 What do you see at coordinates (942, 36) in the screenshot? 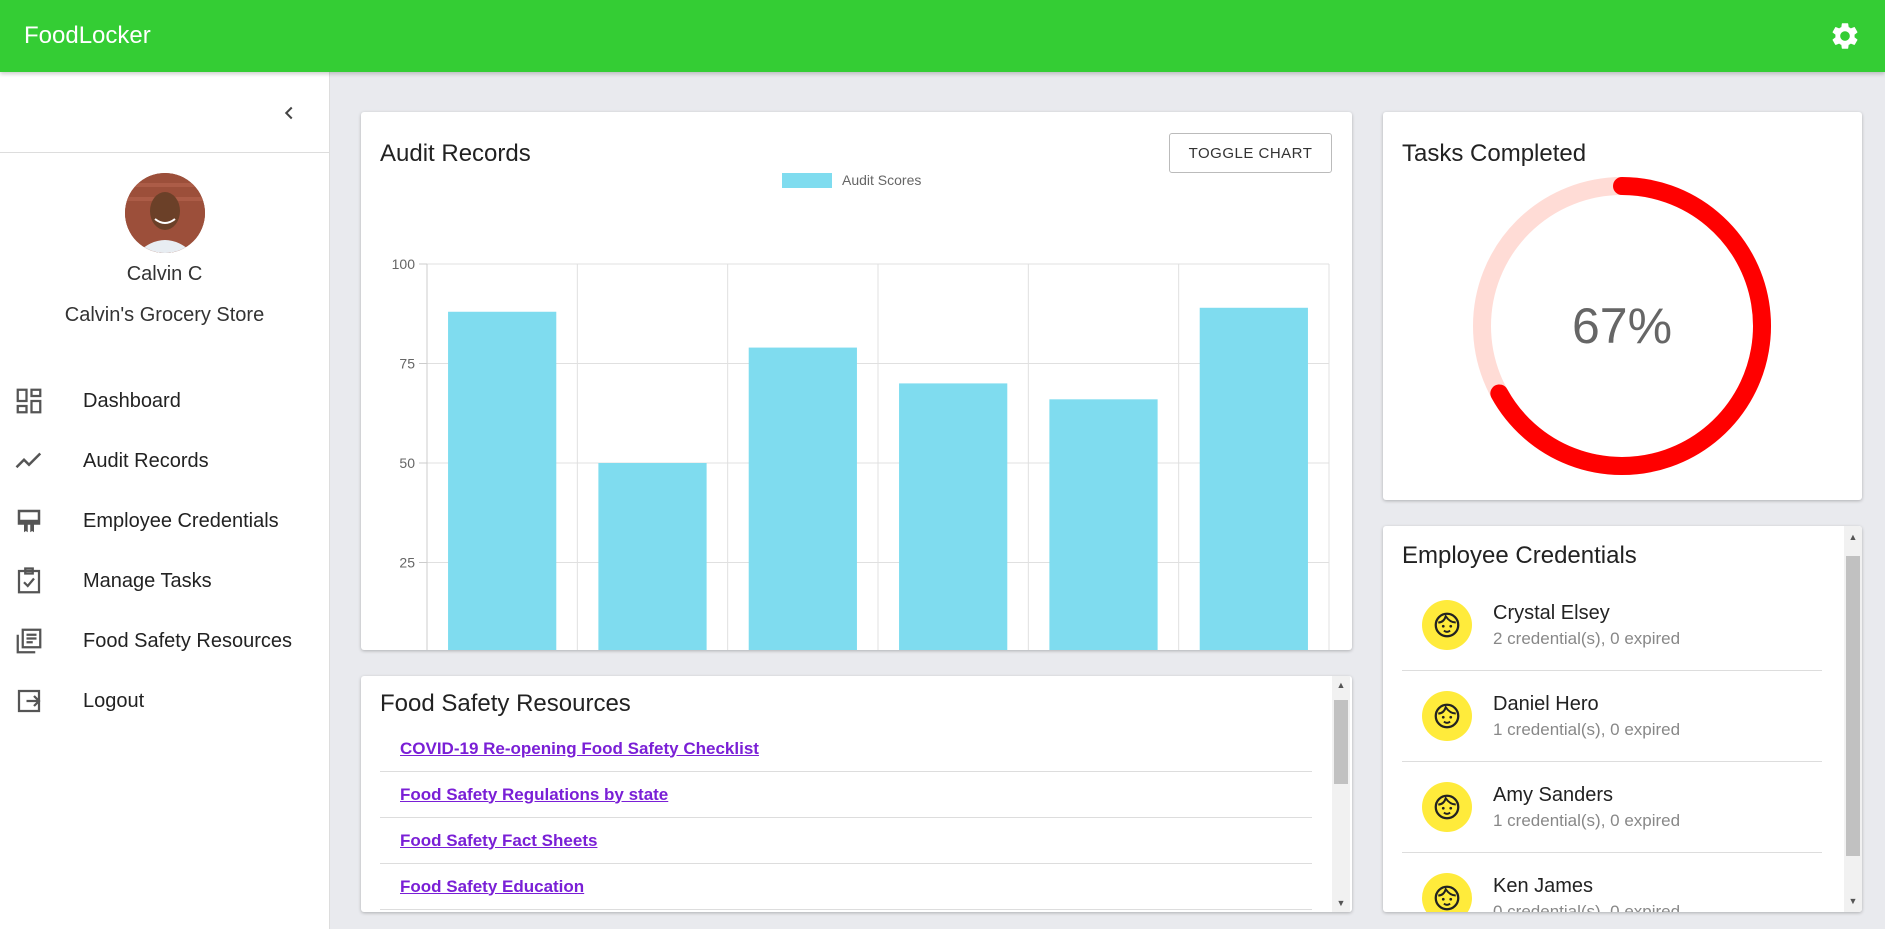
I see `app-bar: FoodLocker` at bounding box center [942, 36].